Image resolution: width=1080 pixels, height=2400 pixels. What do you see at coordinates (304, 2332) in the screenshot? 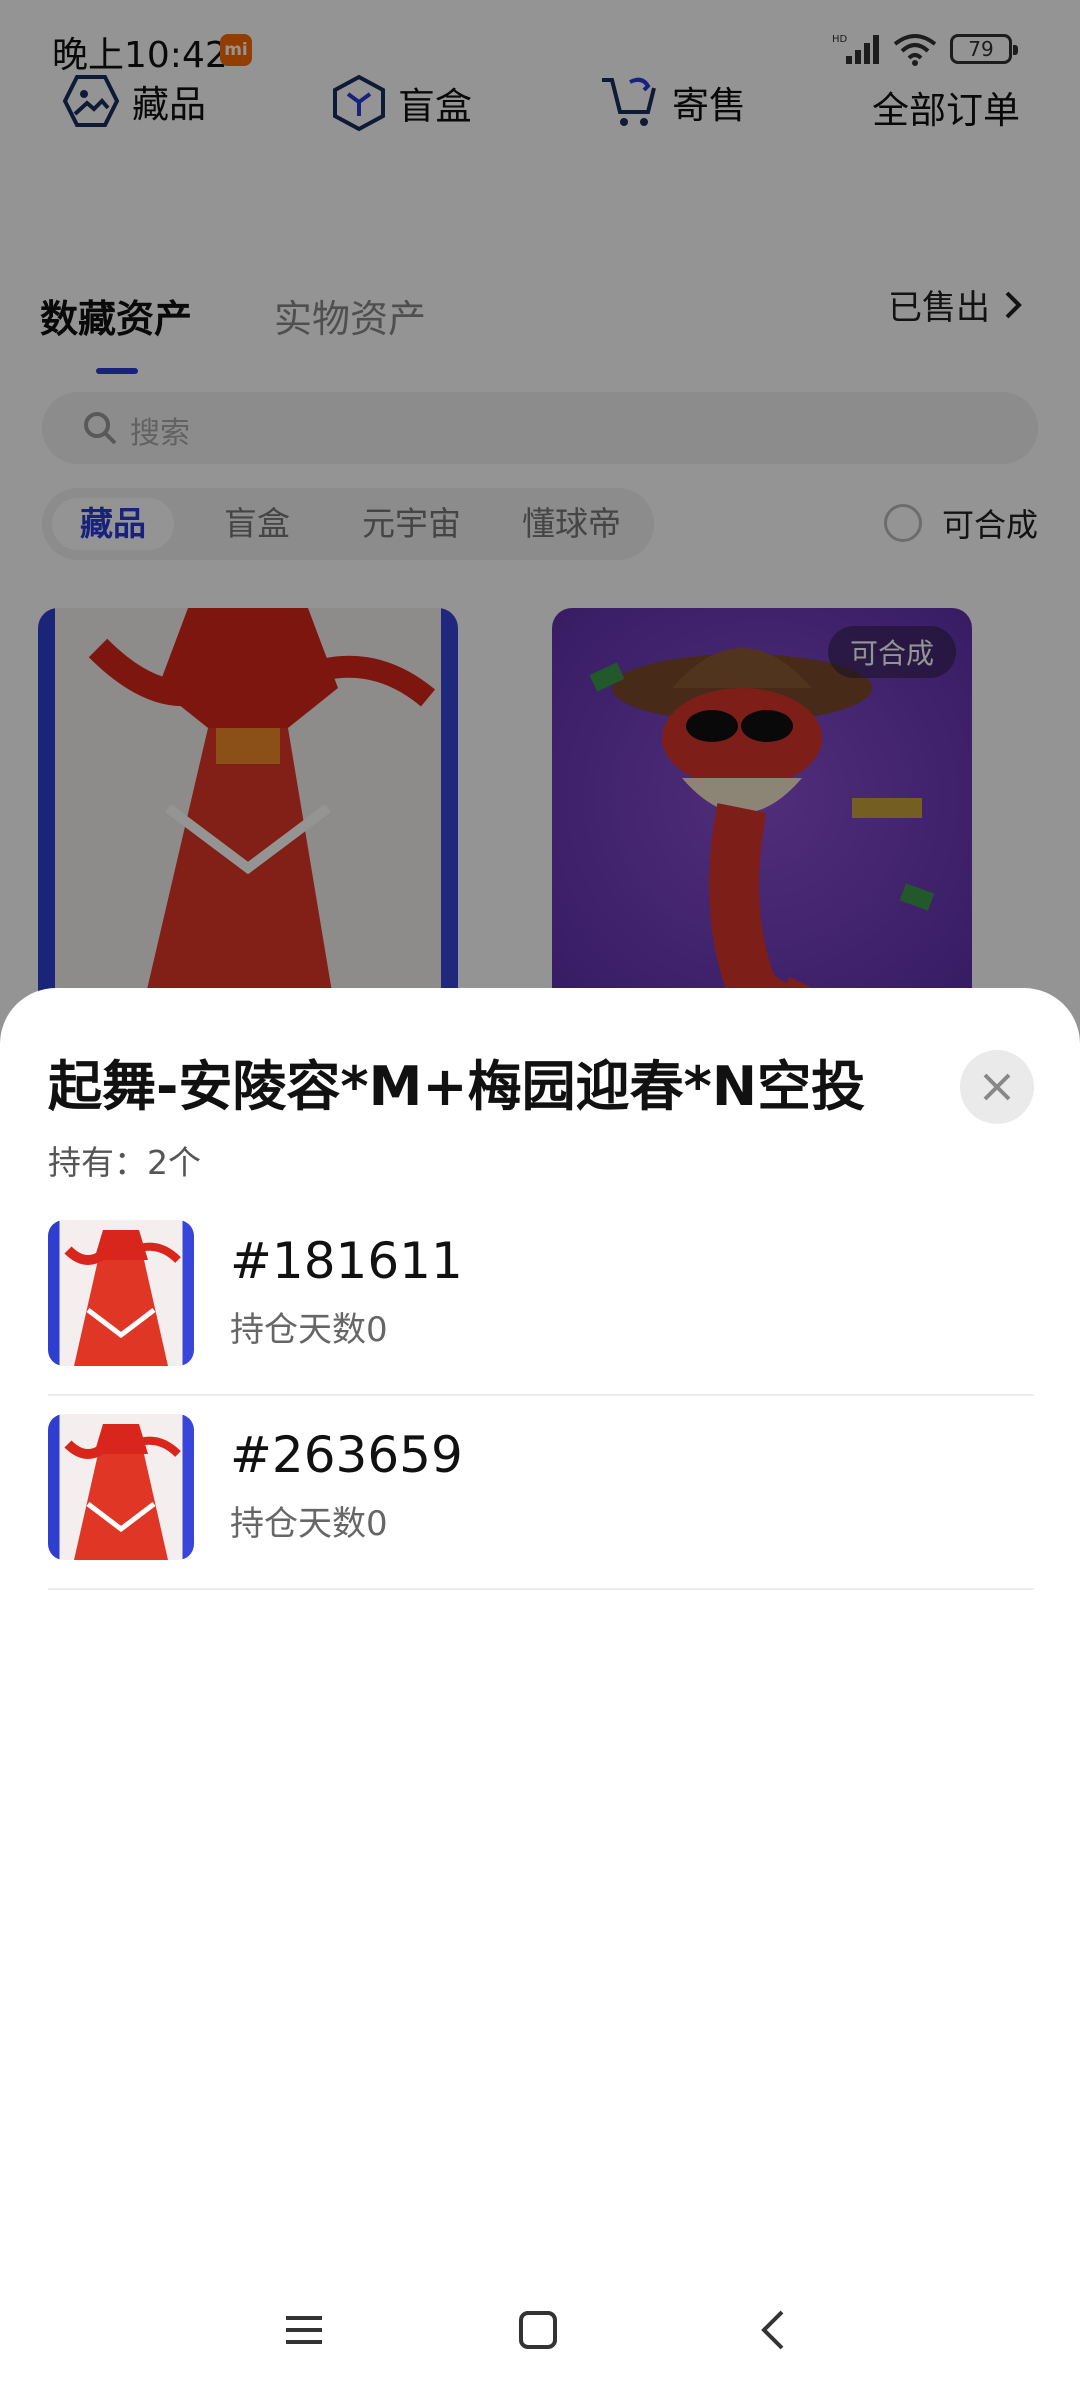
I see `recent-apps-icon` at bounding box center [304, 2332].